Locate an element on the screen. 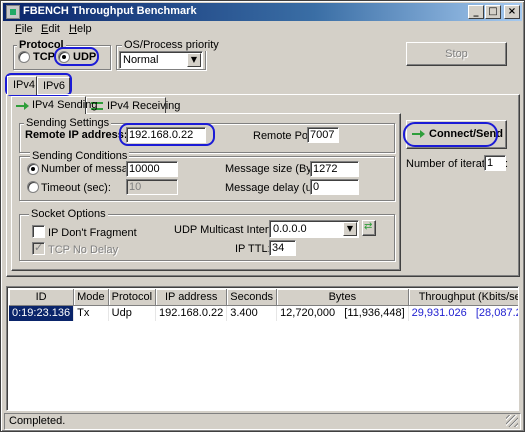 The width and height of the screenshot is (525, 432). tab-ipv6: IPv6 is located at coordinates (53, 86).